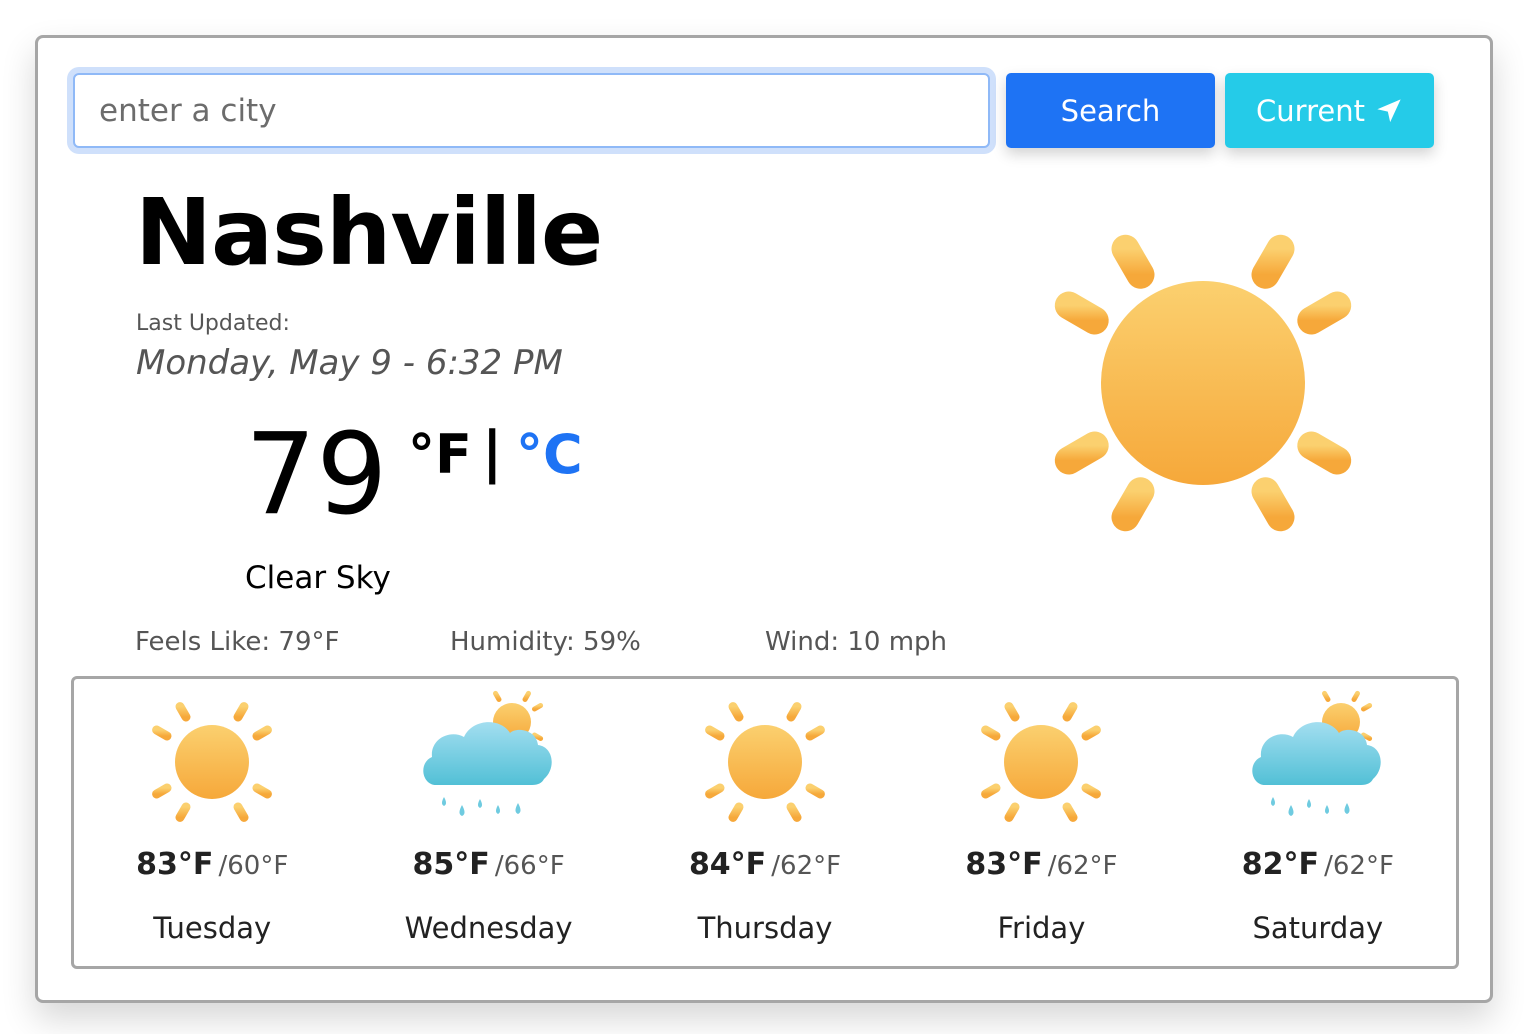 This screenshot has width=1524, height=1034. Describe the element at coordinates (545, 642) in the screenshot. I see `humidity: Humidity: 59%` at that location.